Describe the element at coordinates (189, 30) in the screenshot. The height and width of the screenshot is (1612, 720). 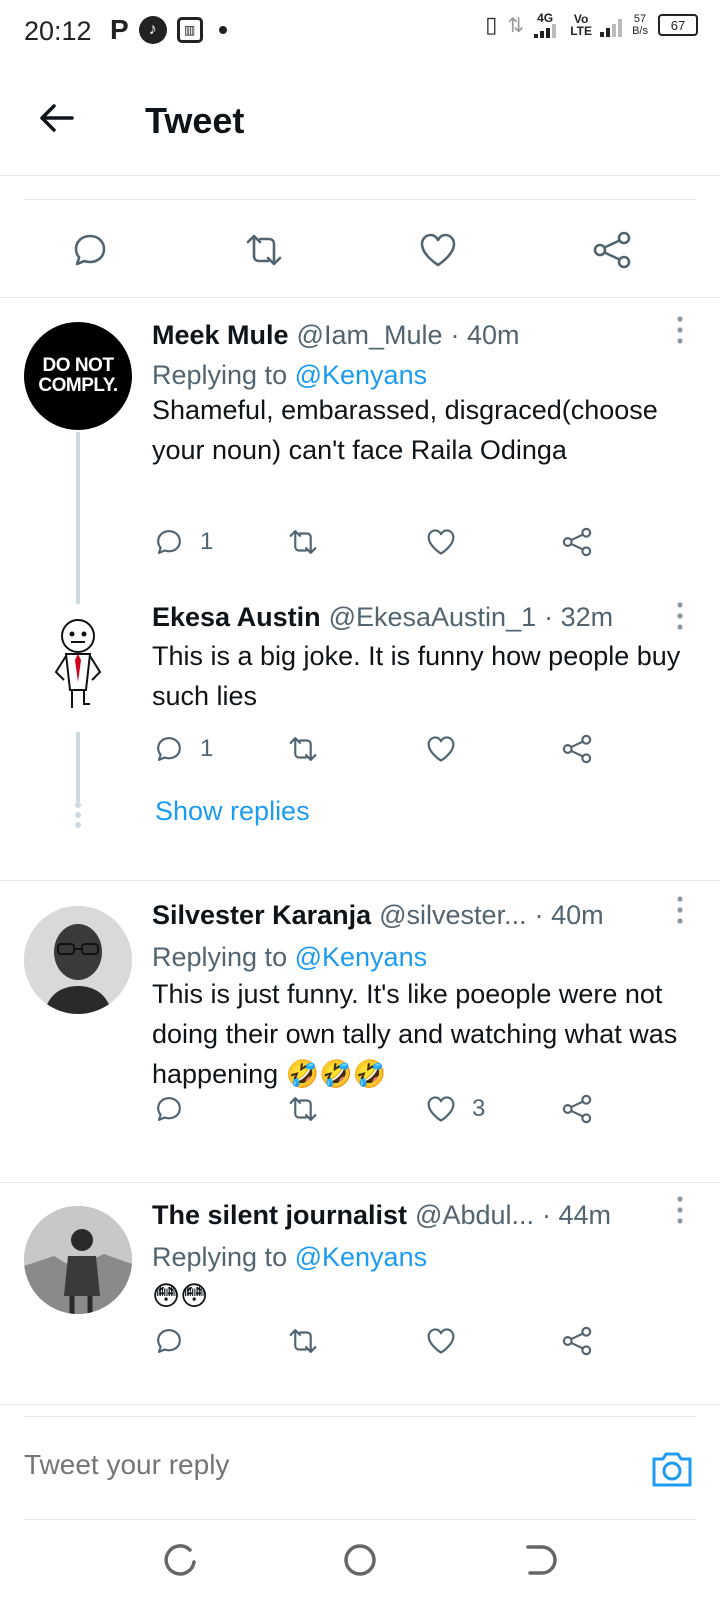
I see `notification-app-icon: ▥` at that location.